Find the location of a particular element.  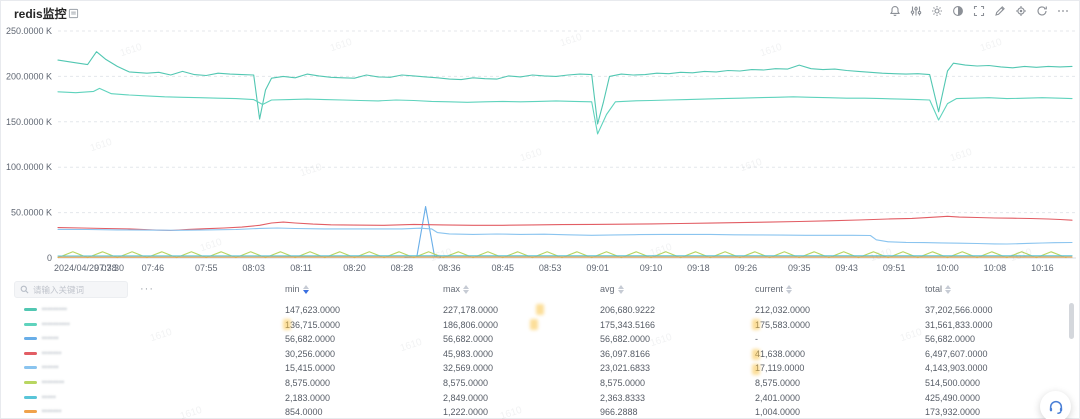

svg-text: 09:01 is located at coordinates (597, 268).